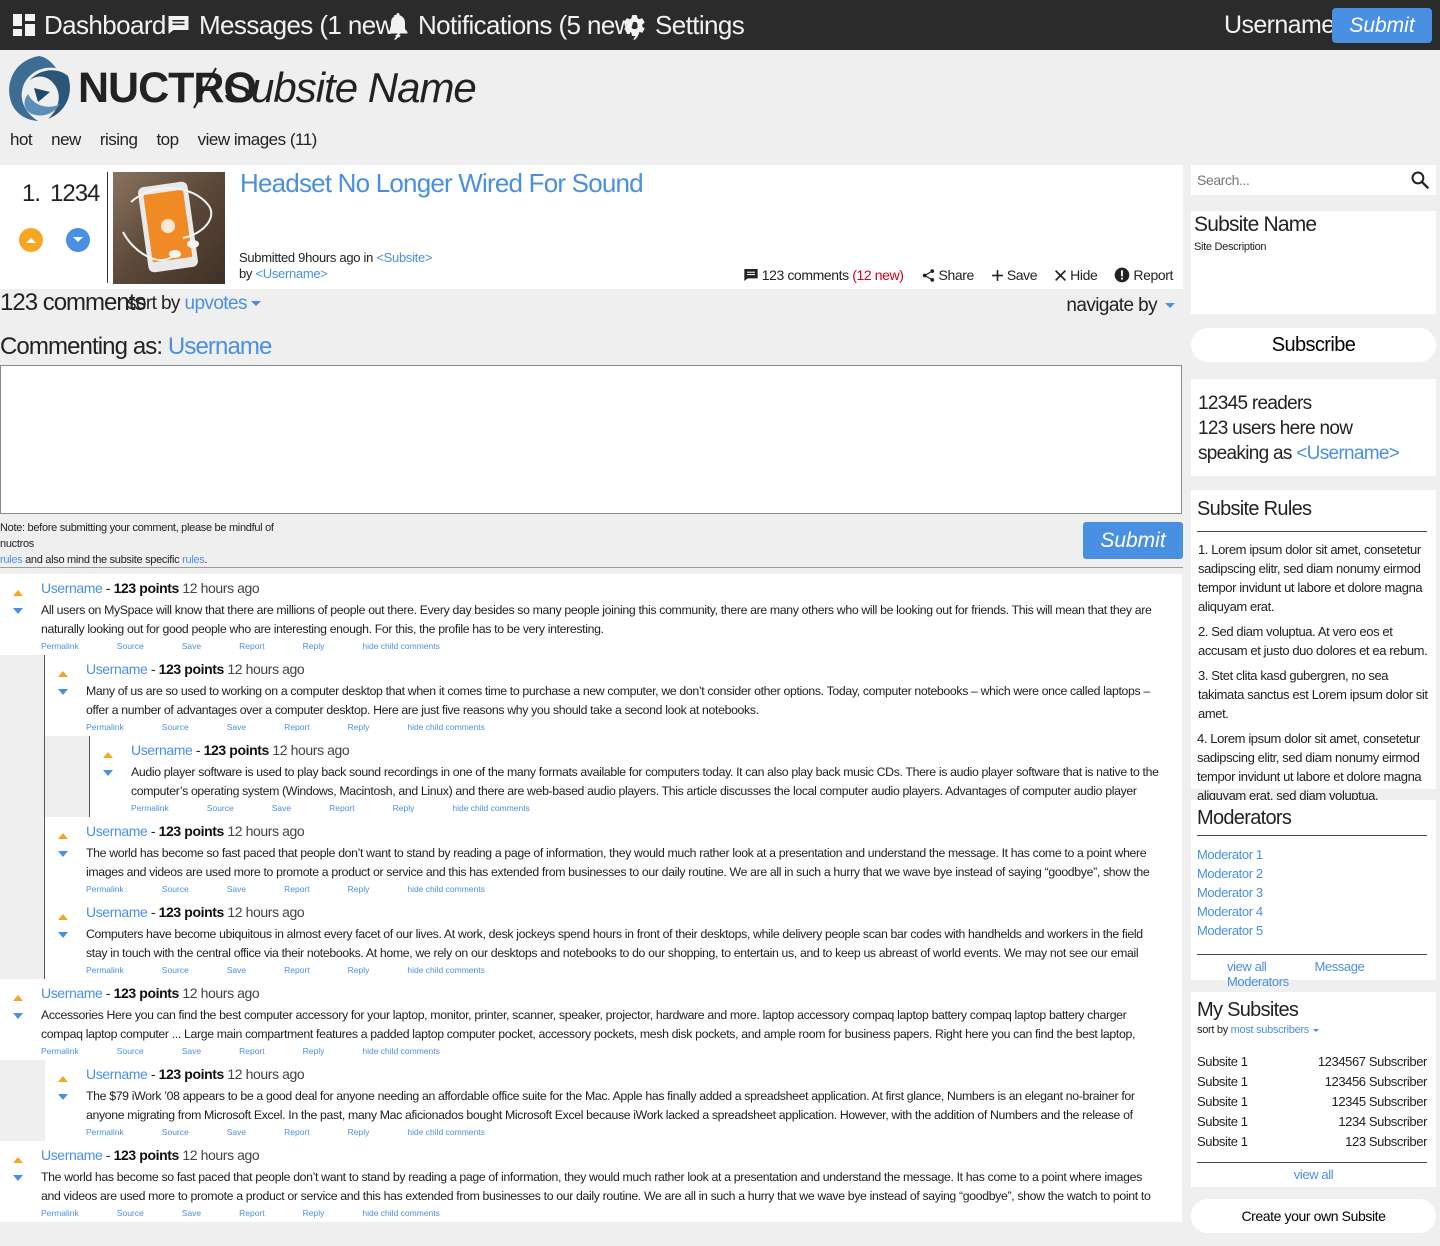  I want to click on my-subsite-row: Subsite 1 1234567 Subscriber, so click(1312, 1064).